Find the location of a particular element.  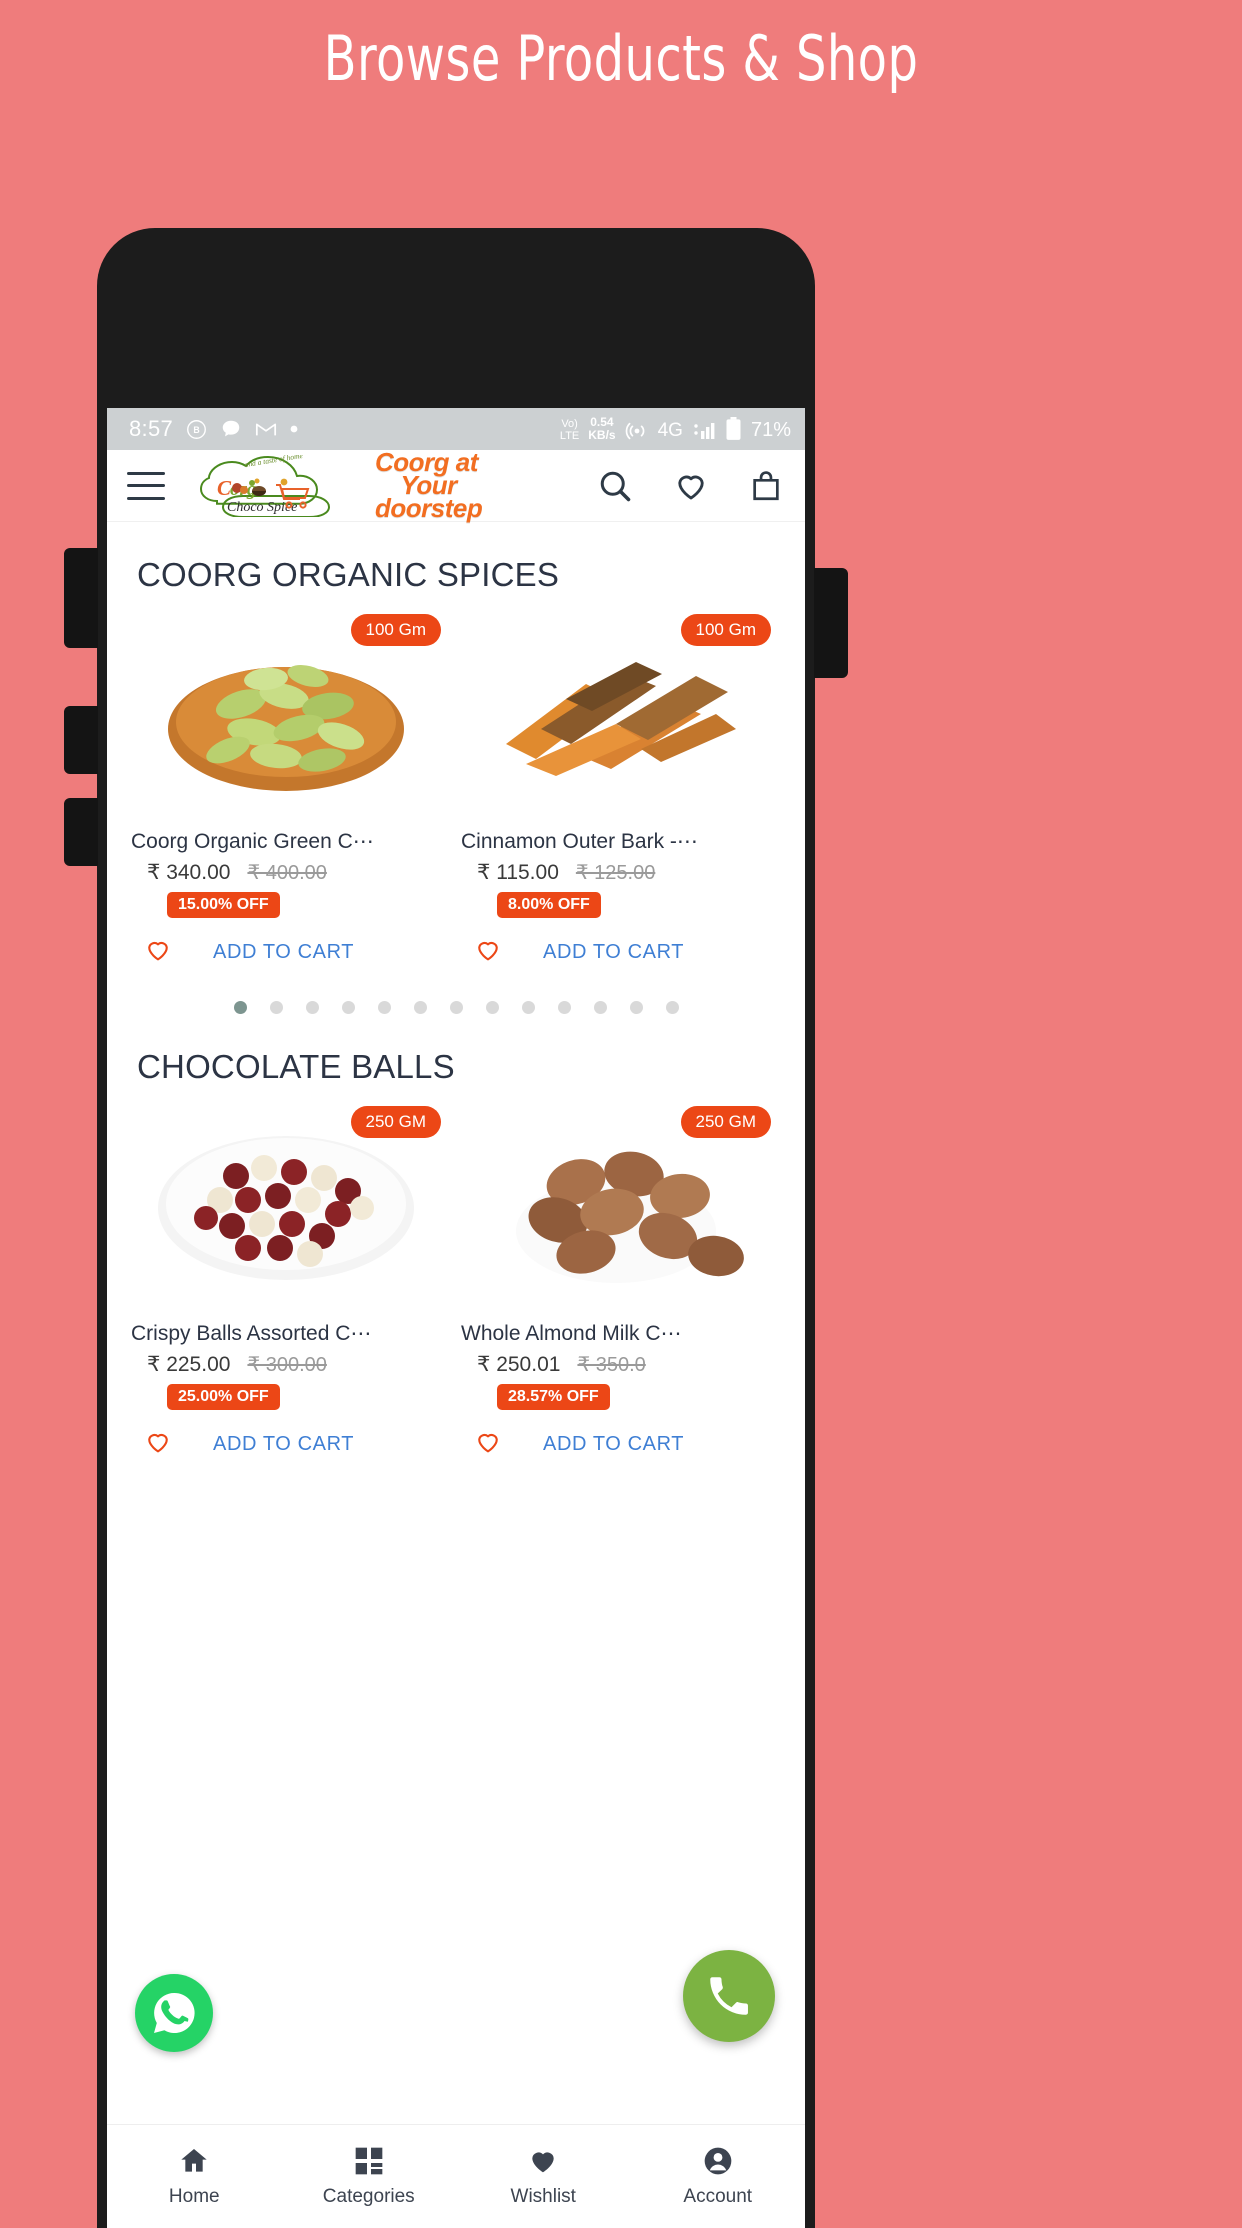

product-price: ₹ 115.00 is located at coordinates (518, 872).